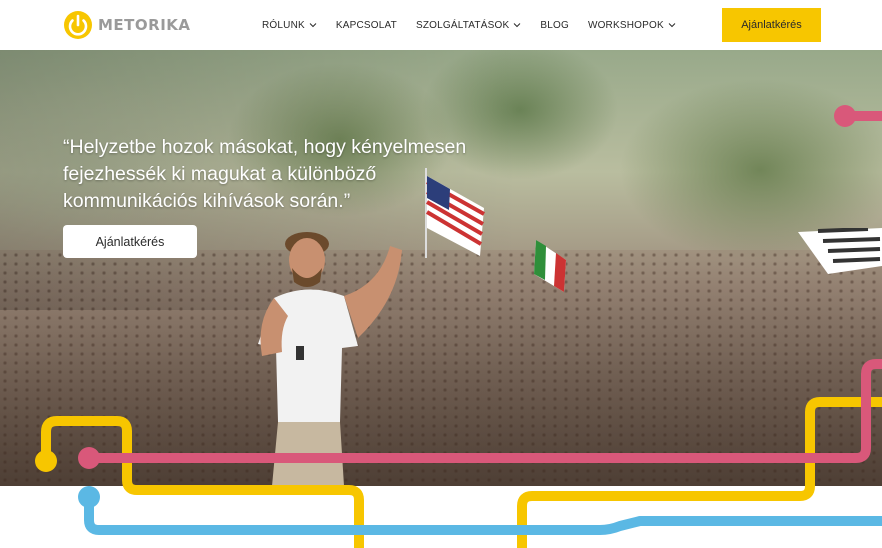 Image resolution: width=882 pixels, height=548 pixels. Describe the element at coordinates (283, 25) in the screenshot. I see `nav-item-label: RÓLUNK` at that location.